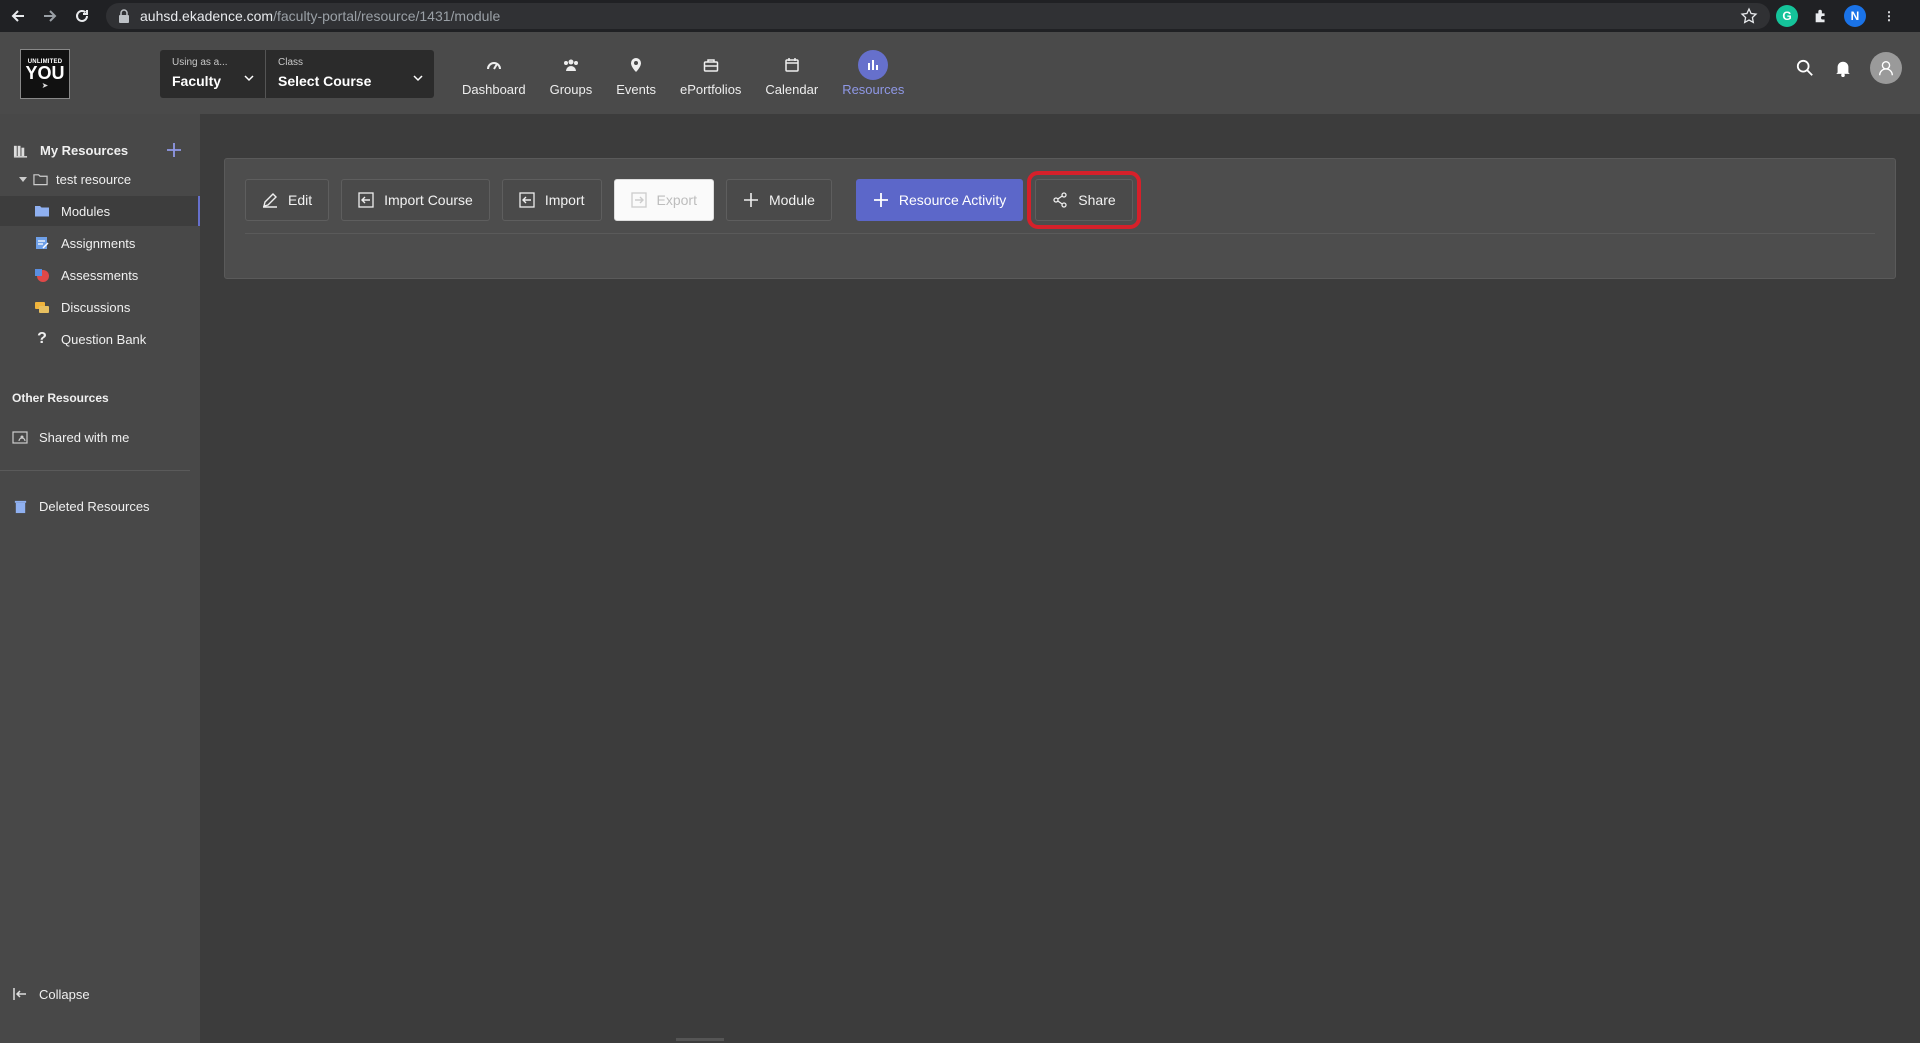 This screenshot has width=1920, height=1043. I want to click on sidebar-item-assignments: Assignments, so click(100, 243).